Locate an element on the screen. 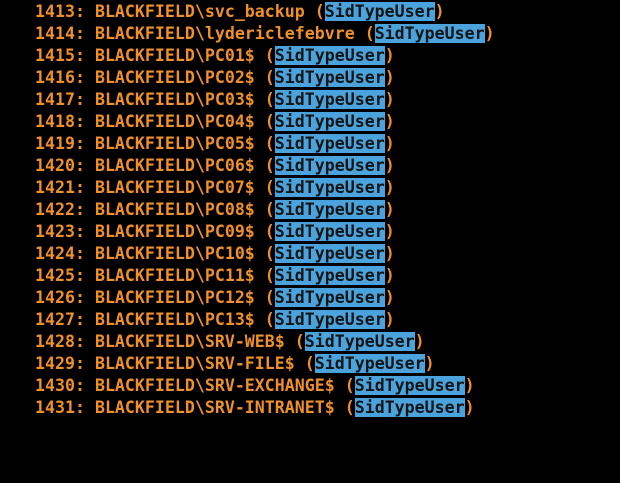 The width and height of the screenshot is (620, 483). rid-number: 1416: is located at coordinates (60, 77).